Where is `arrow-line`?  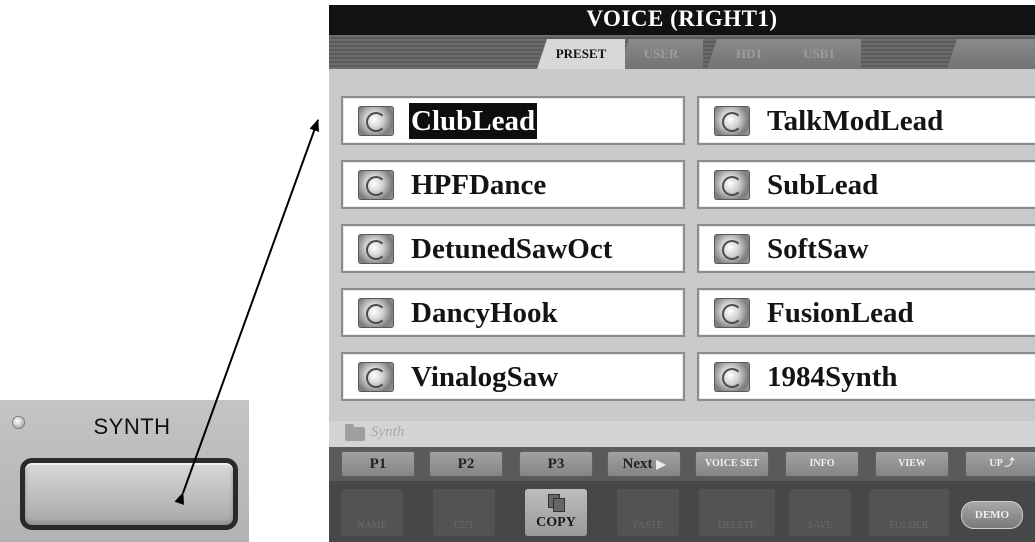 arrow-line is located at coordinates (246, 312).